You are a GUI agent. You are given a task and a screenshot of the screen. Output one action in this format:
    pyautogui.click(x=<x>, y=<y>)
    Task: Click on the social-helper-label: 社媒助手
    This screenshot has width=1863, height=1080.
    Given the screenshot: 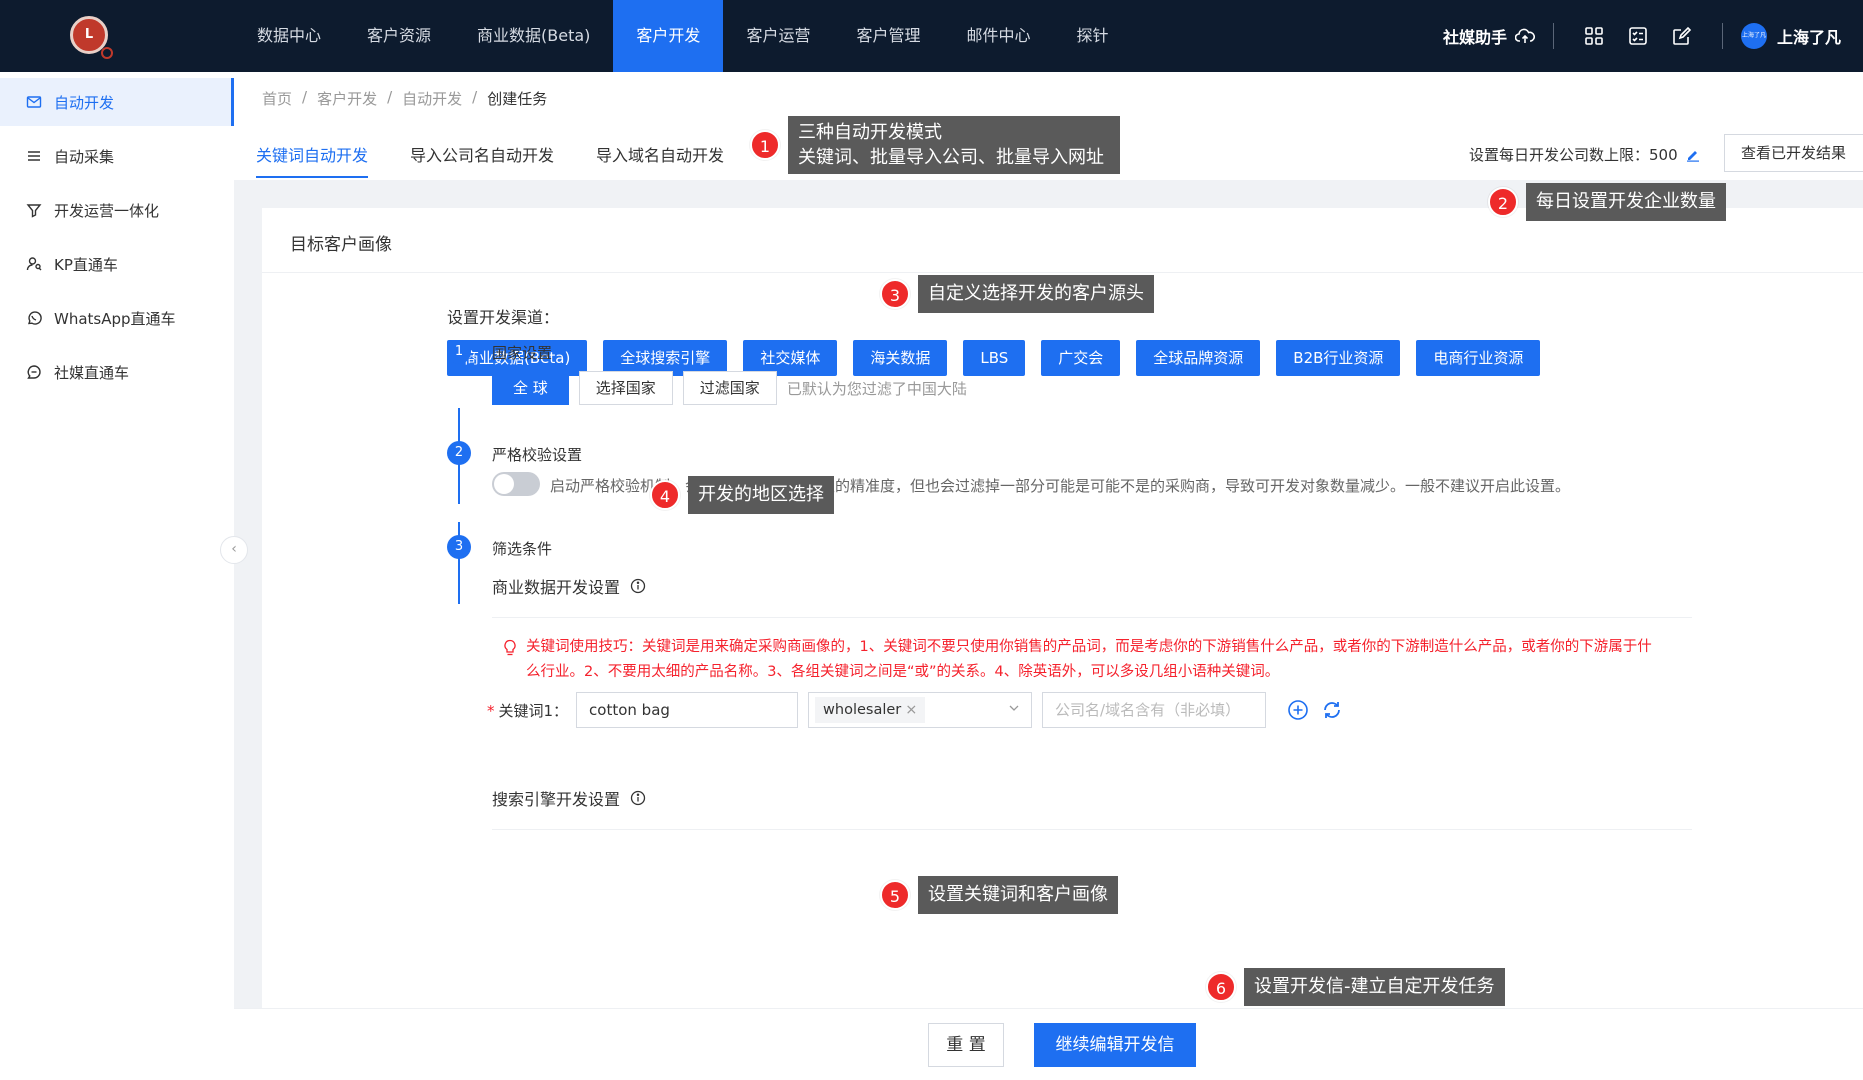 What is the action you would take?
    pyautogui.click(x=1474, y=37)
    